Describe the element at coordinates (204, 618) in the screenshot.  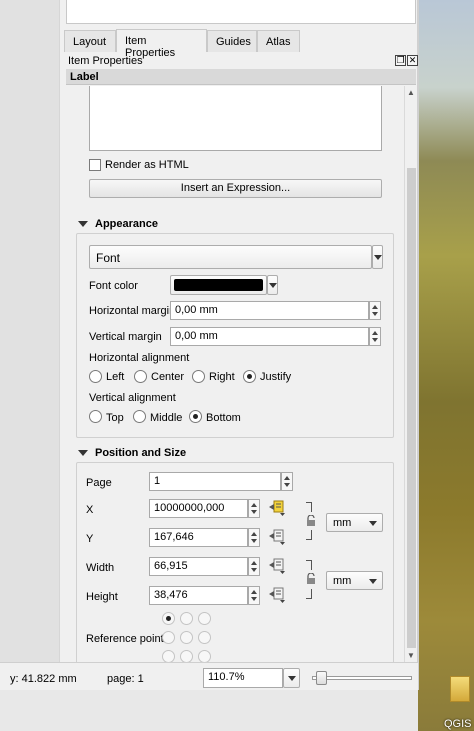
I see `reference-point-top-right` at that location.